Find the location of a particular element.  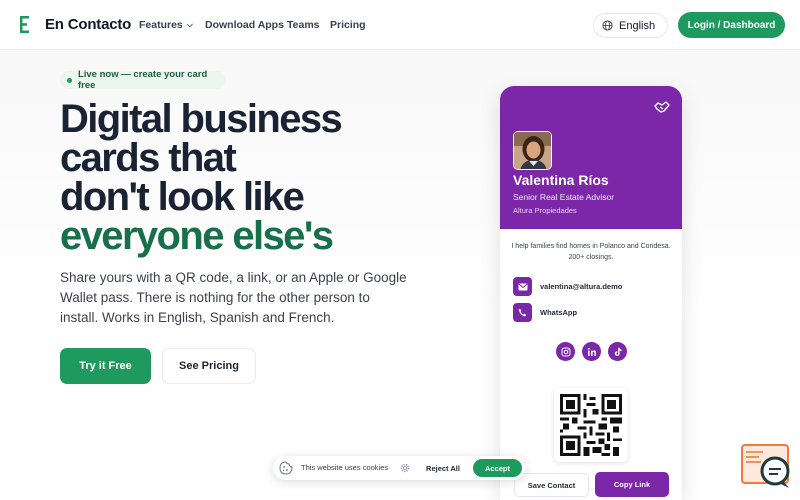

chat-support-icon is located at coordinates (767, 467).